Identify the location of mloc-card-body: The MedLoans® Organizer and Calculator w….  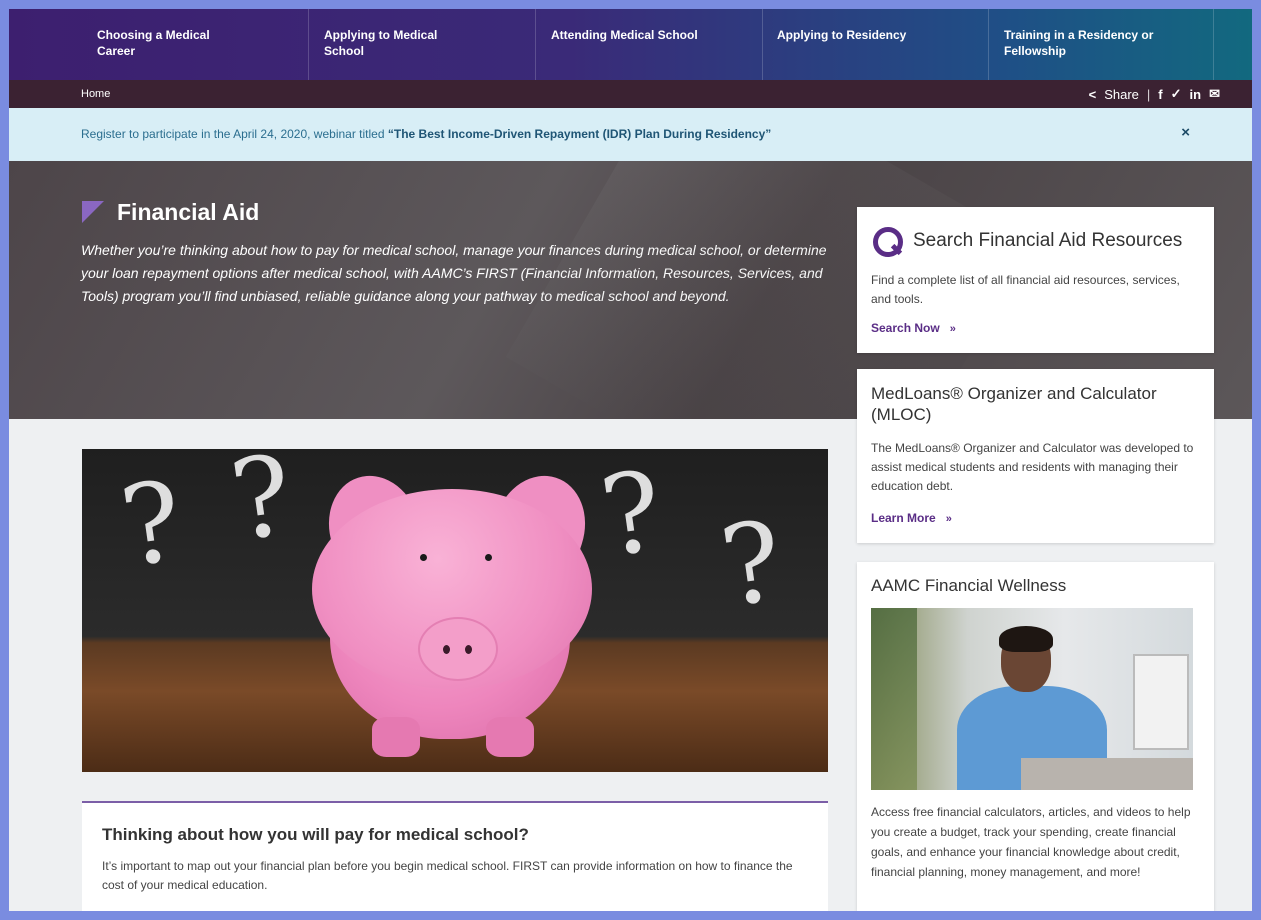
(1032, 467).